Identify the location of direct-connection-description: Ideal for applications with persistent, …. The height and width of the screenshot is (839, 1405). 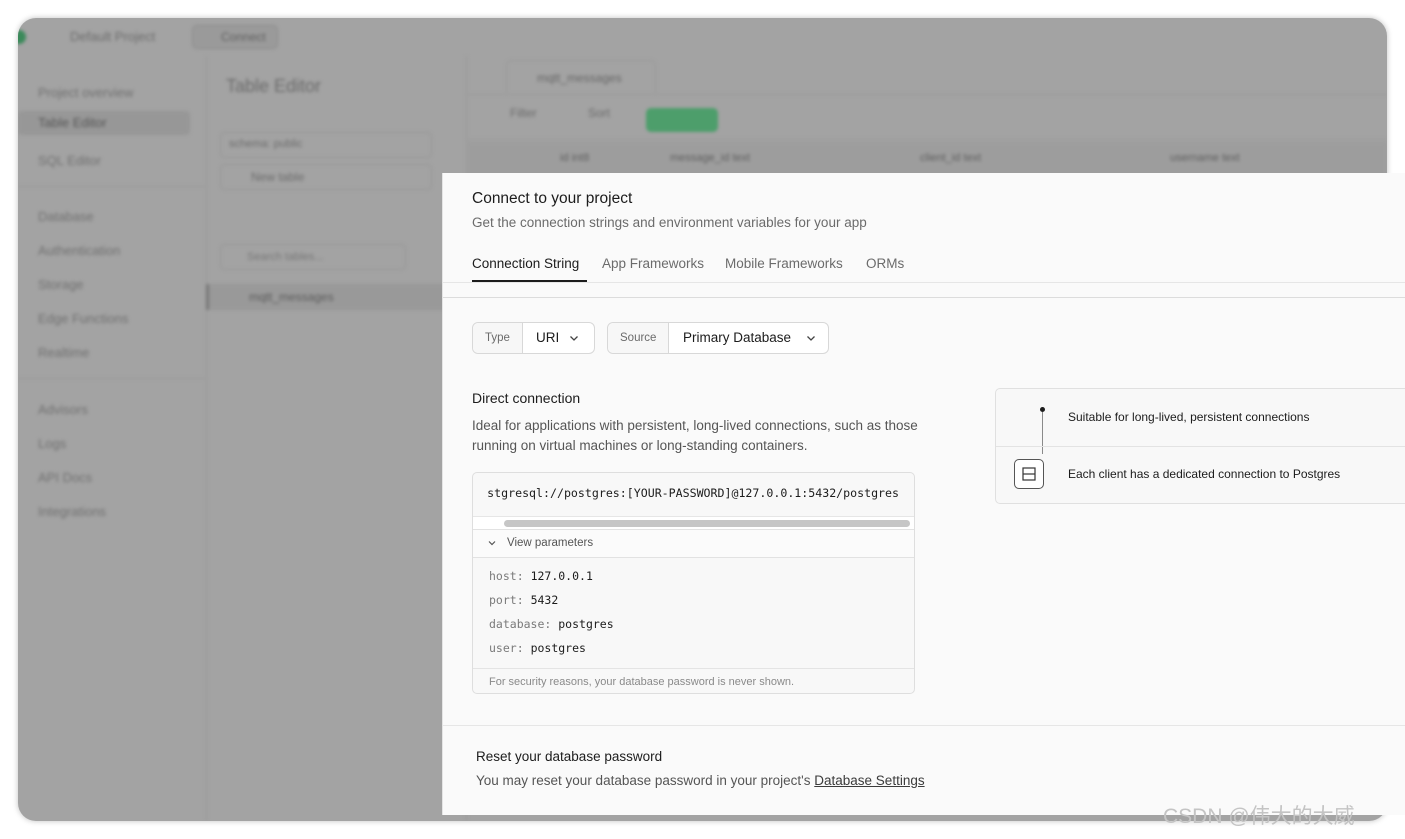
(695, 435).